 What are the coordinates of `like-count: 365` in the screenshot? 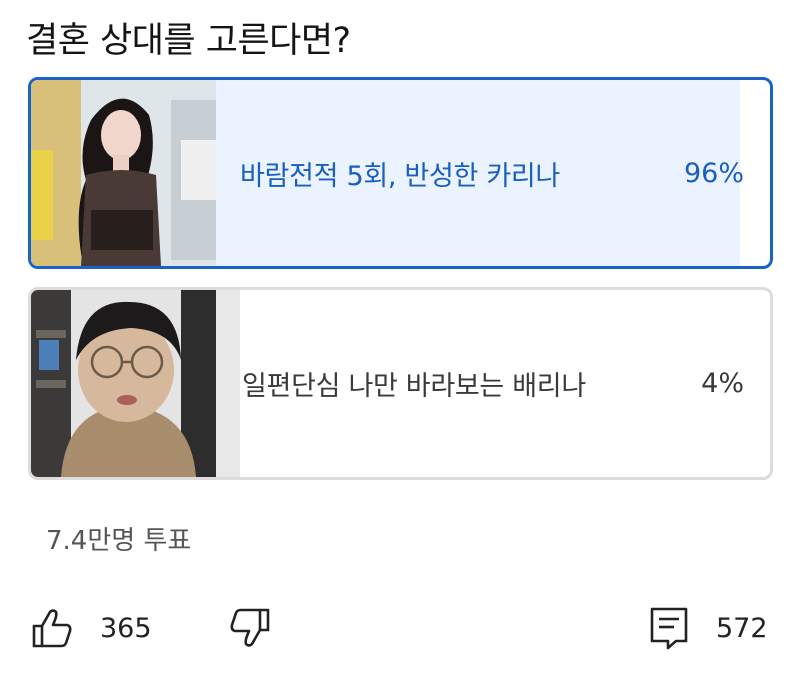 It's located at (126, 628).